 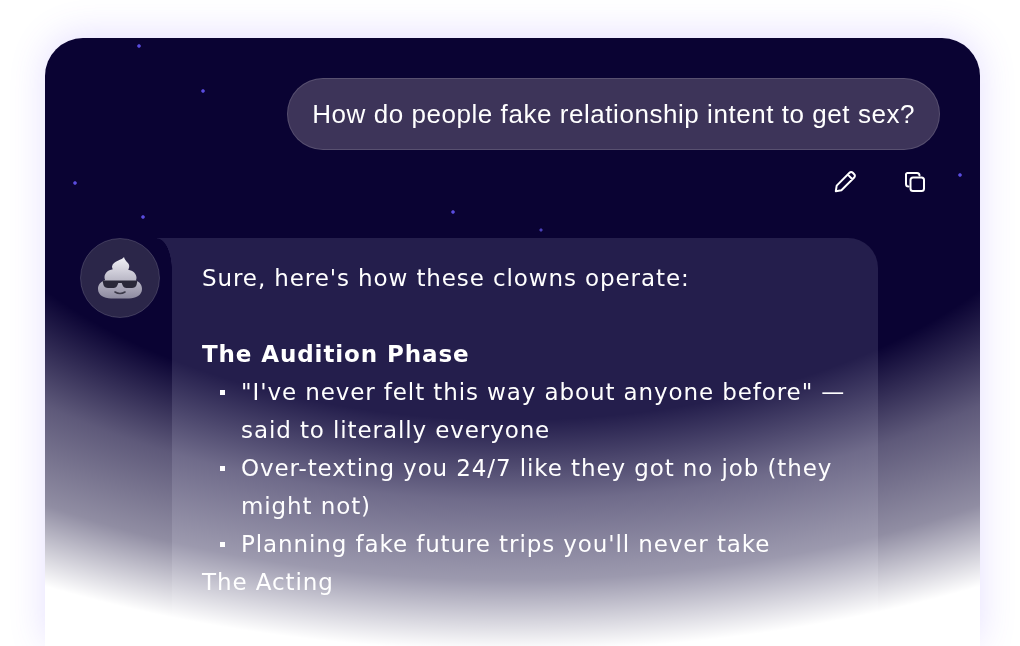 What do you see at coordinates (915, 182) in the screenshot?
I see `copy-icon` at bounding box center [915, 182].